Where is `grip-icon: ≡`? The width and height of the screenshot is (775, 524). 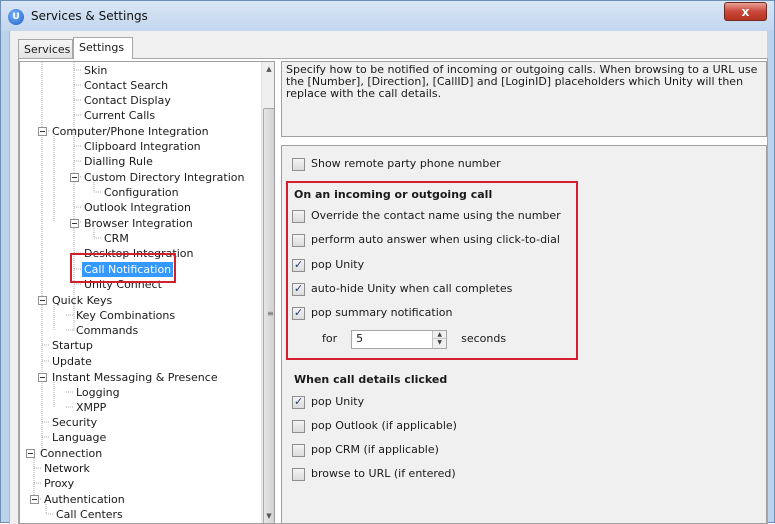
grip-icon: ≡ is located at coordinates (270, 313).